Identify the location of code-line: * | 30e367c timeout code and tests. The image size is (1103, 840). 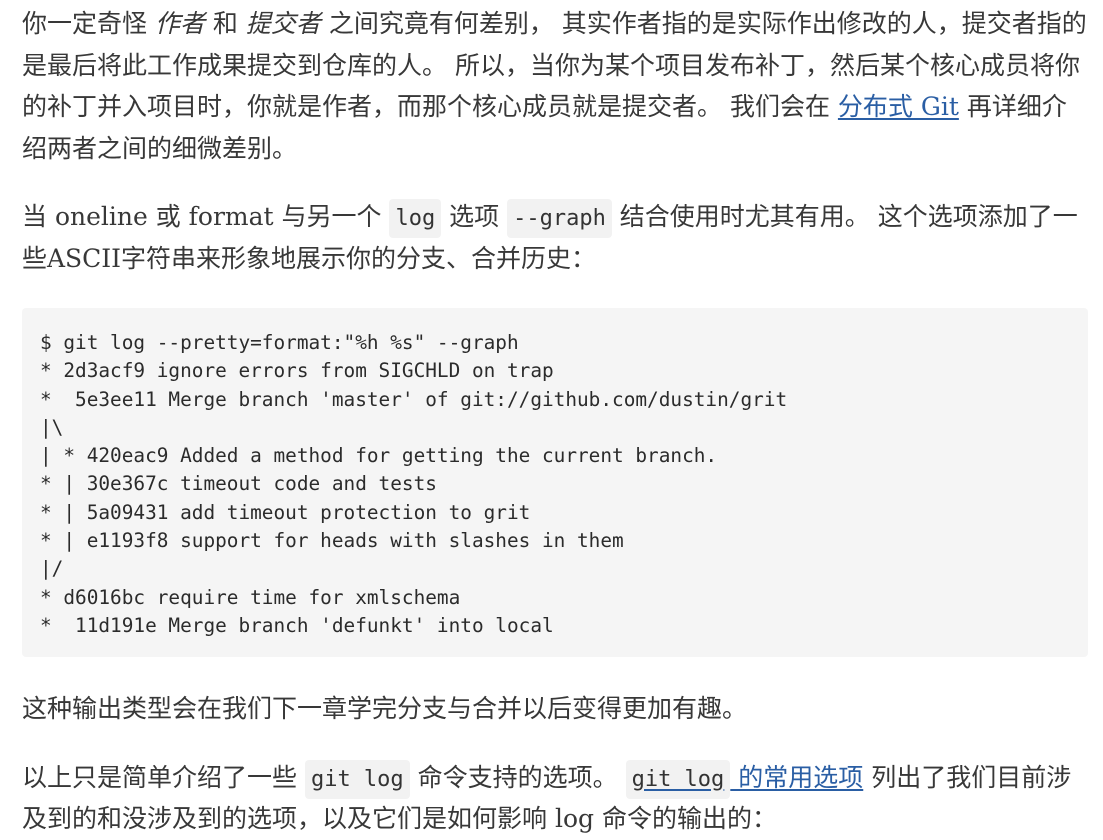
(238, 484).